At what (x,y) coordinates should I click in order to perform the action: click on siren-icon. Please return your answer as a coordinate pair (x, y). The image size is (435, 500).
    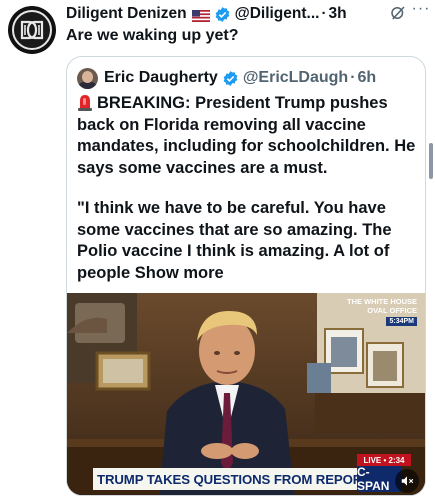
    Looking at the image, I should click on (85, 102).